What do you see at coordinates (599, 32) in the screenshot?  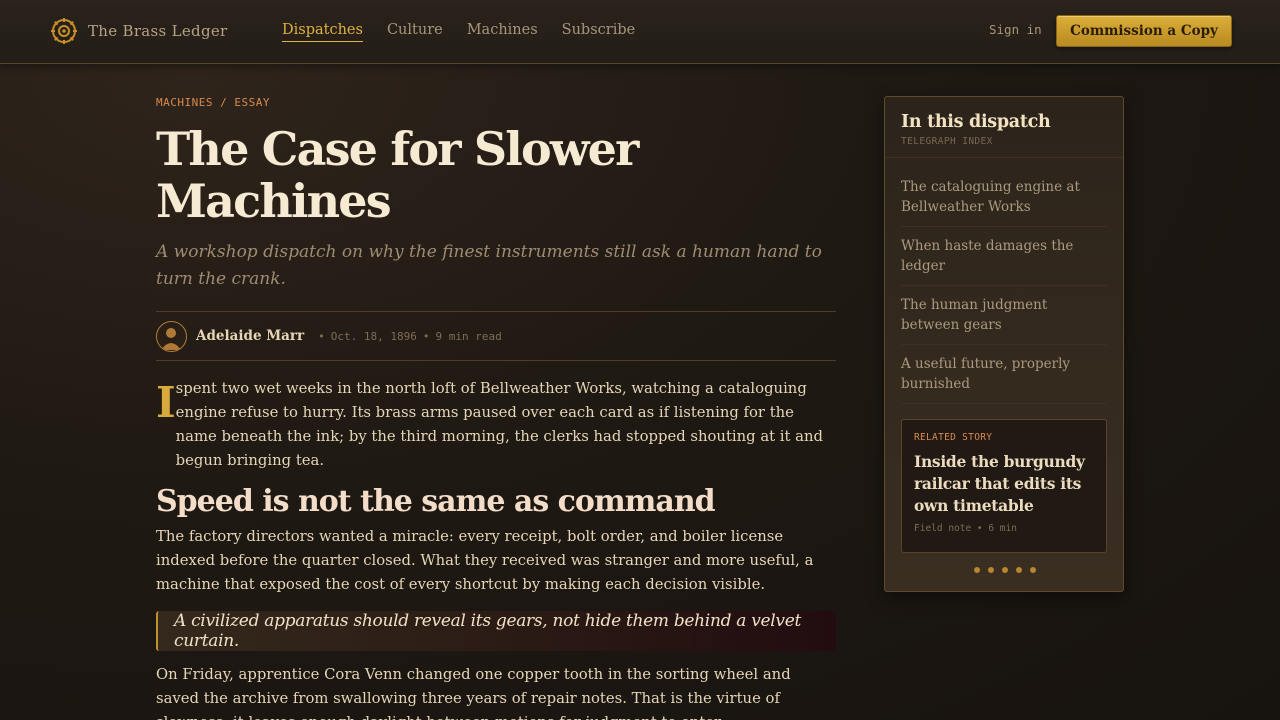 I see `nav-item-subscribe: Subscribe` at bounding box center [599, 32].